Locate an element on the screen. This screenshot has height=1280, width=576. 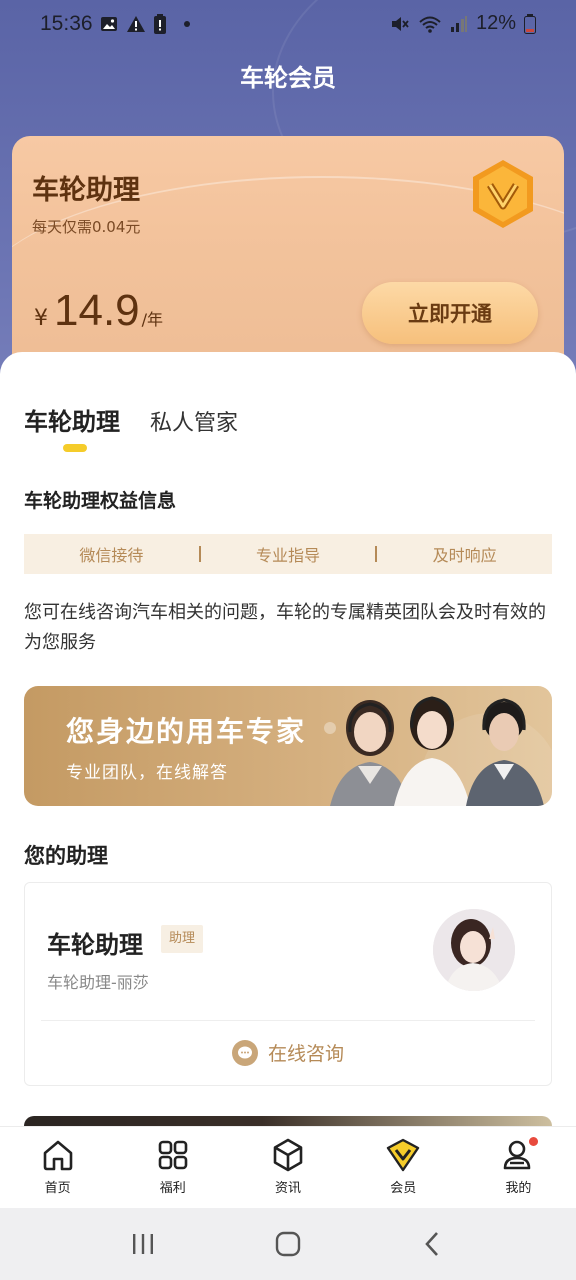
benefit-item: 专业指导 is located at coordinates (288, 555).